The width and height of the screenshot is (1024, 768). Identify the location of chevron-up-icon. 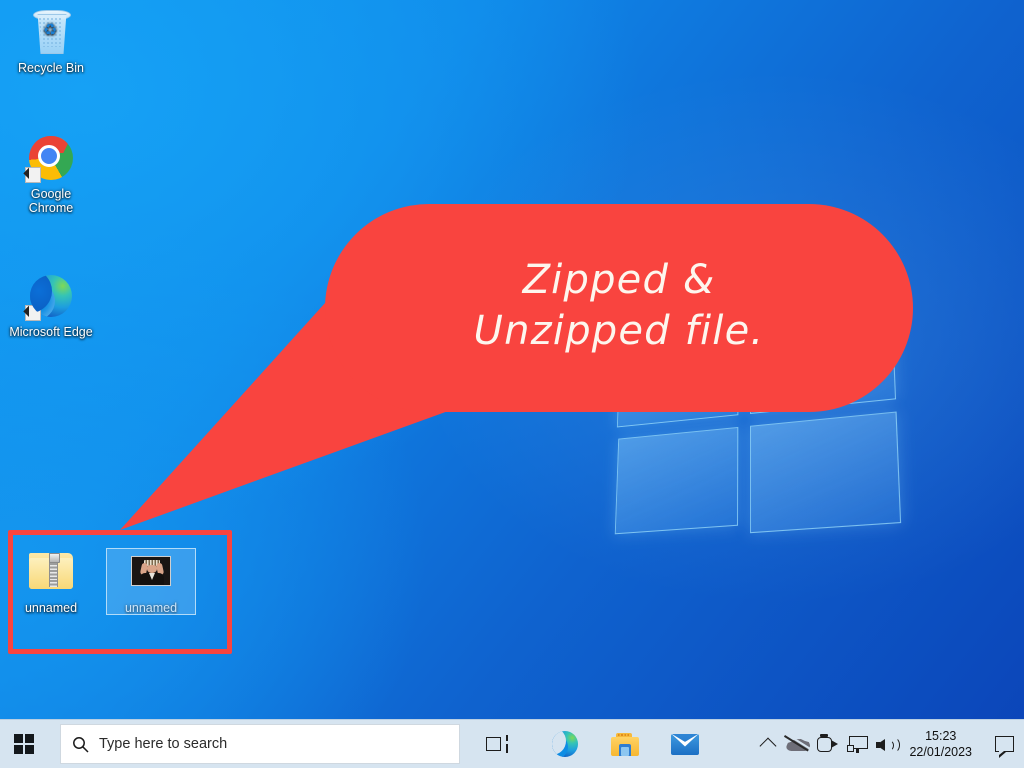
(768, 746).